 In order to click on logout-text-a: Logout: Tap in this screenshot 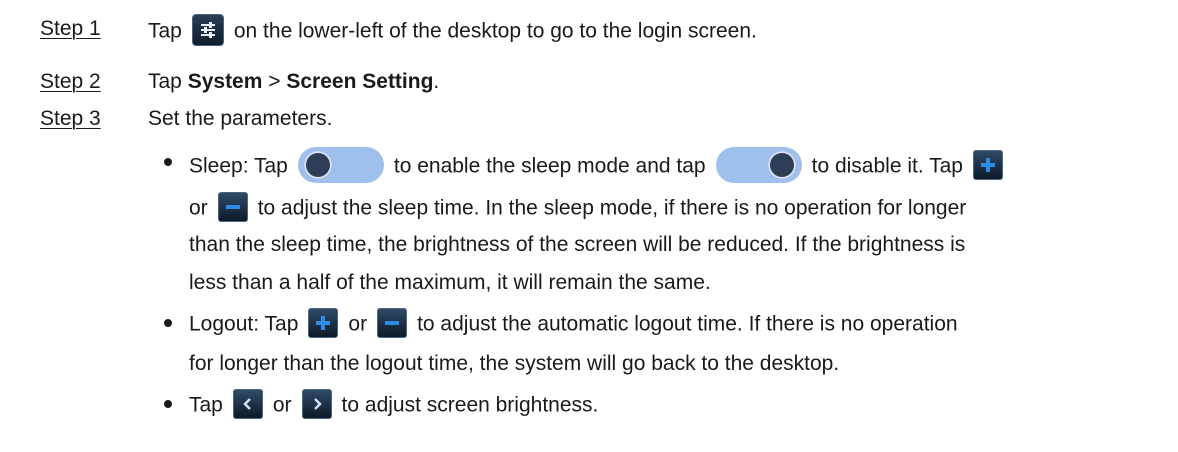, I will do `click(244, 324)`.